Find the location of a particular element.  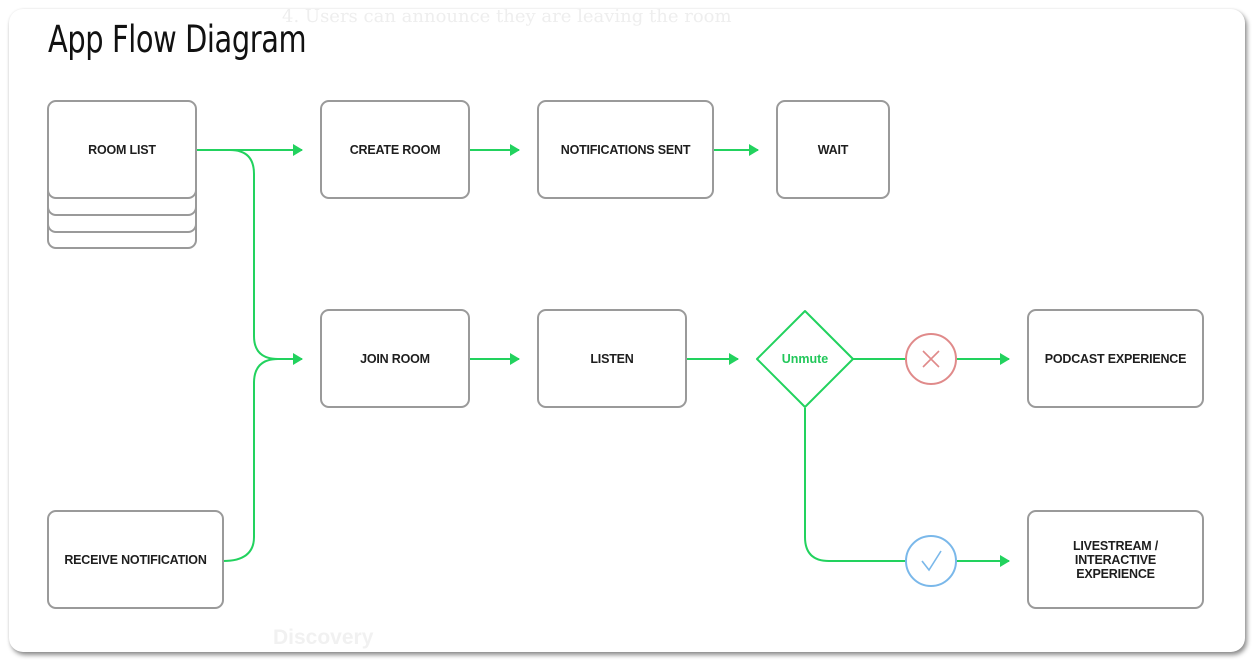

node-label: ROOM LIST is located at coordinates (122, 149).